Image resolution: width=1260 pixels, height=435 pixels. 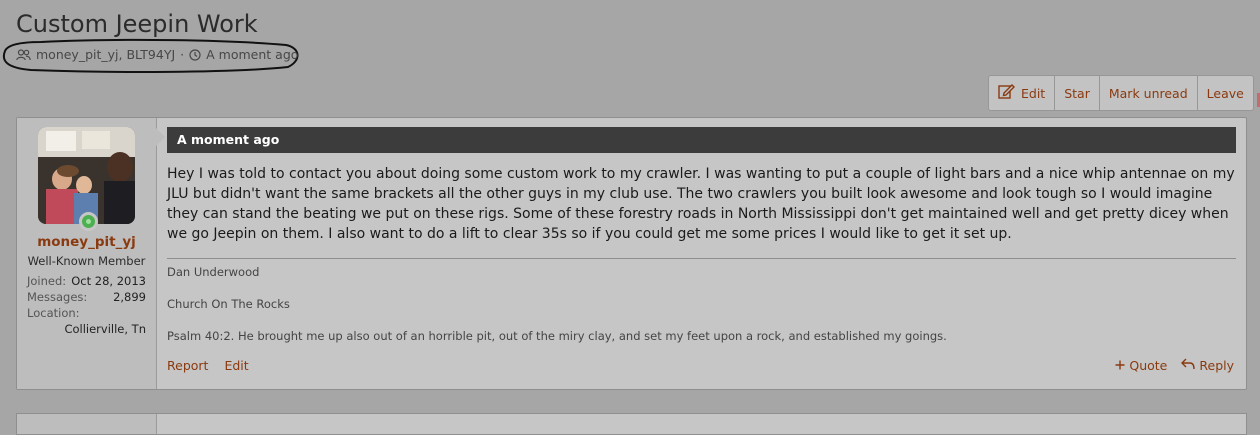 I want to click on stat-joined-label: Joined:, so click(x=47, y=281).